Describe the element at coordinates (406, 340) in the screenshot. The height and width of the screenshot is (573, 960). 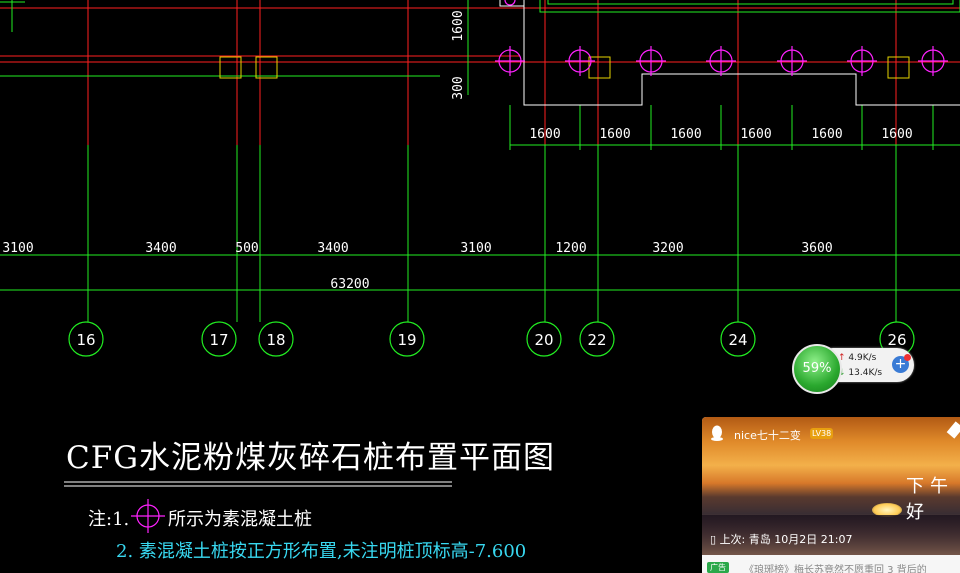
I see `axis-label: 19` at that location.